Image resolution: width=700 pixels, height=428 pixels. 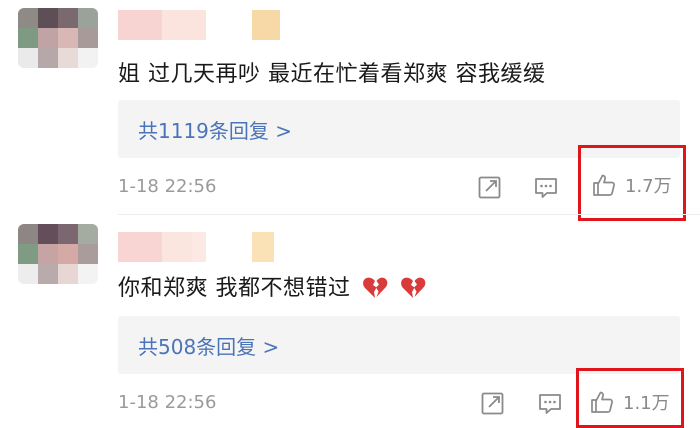 I want to click on username, so click(x=196, y=247).